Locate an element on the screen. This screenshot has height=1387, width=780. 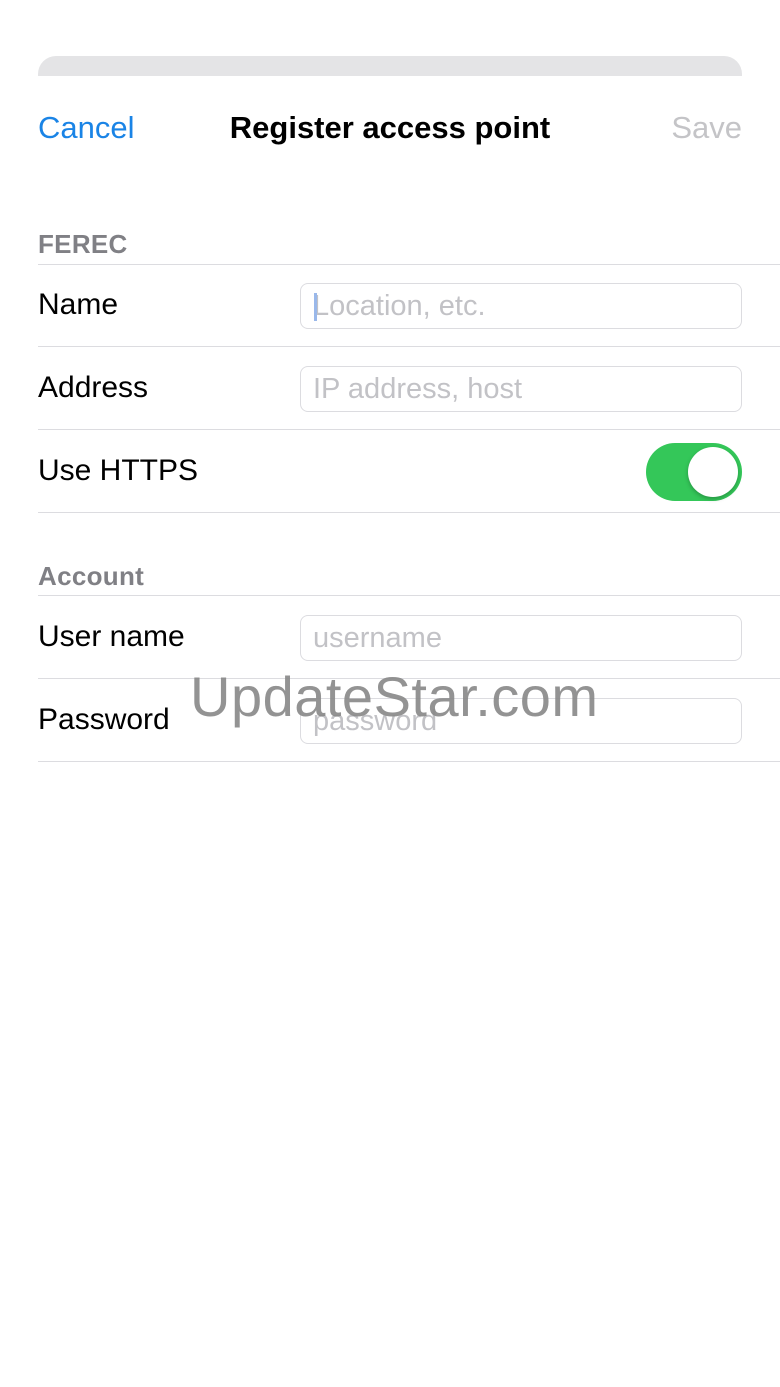
save-button: Save is located at coordinates (706, 128).